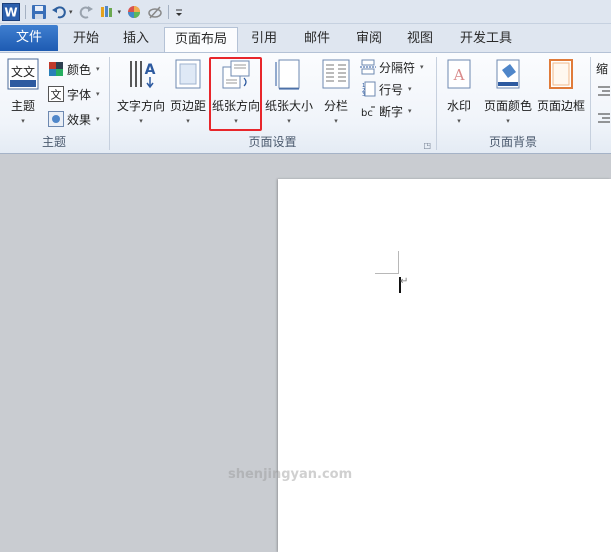 The width and height of the screenshot is (611, 552). I want to click on page-color-icon, so click(508, 74).